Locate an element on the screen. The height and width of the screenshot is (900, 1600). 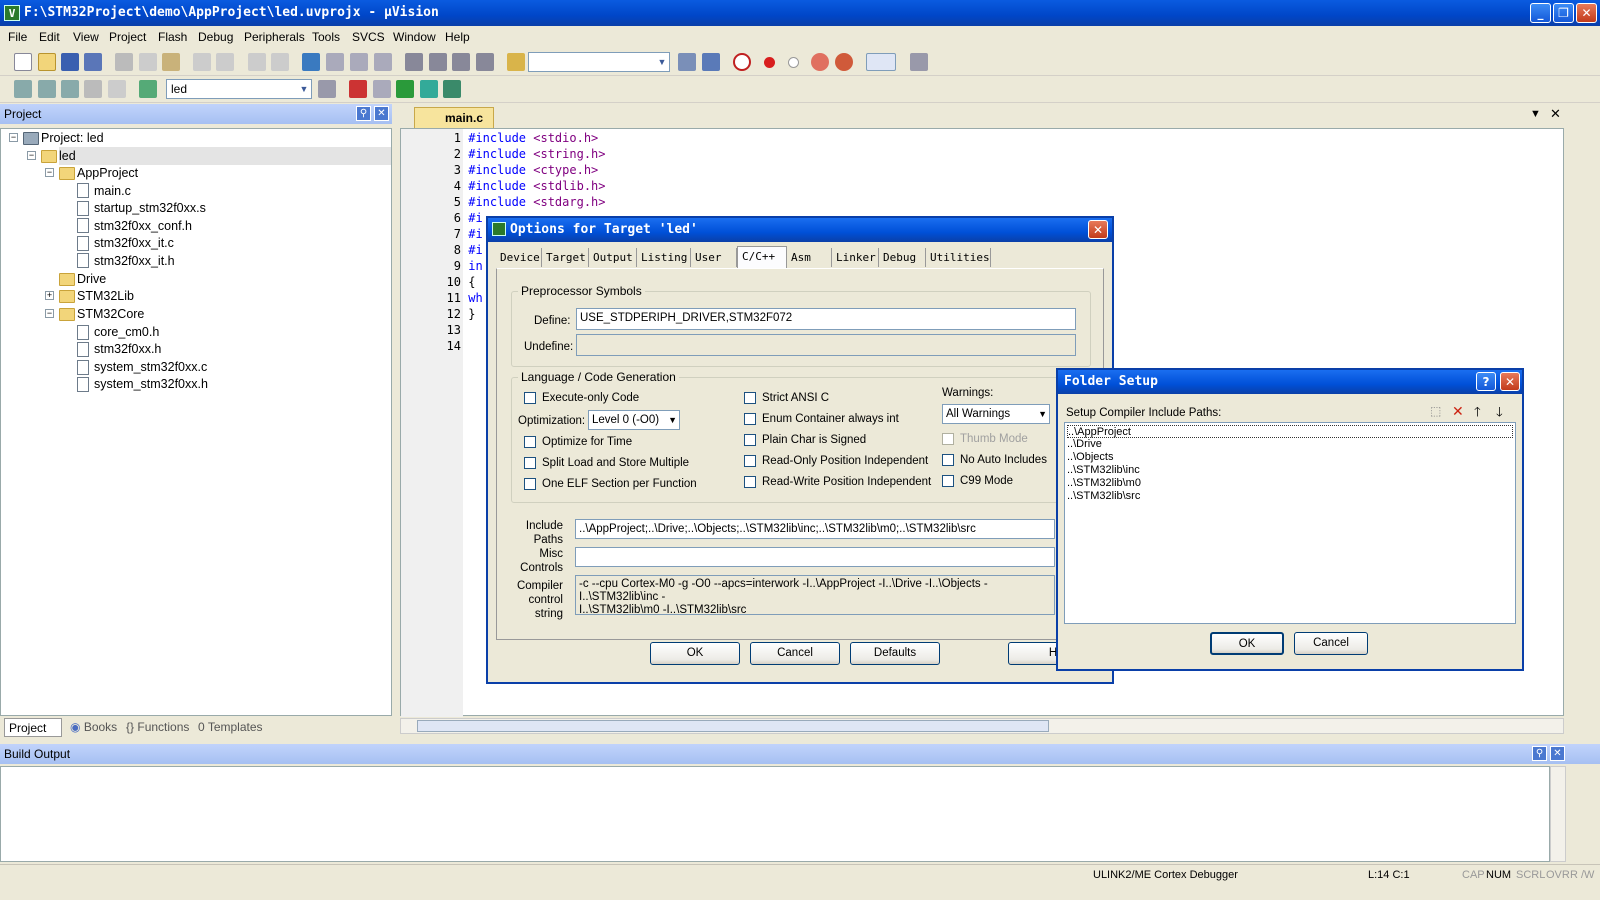
split-load-checkbox is located at coordinates (530, 463).